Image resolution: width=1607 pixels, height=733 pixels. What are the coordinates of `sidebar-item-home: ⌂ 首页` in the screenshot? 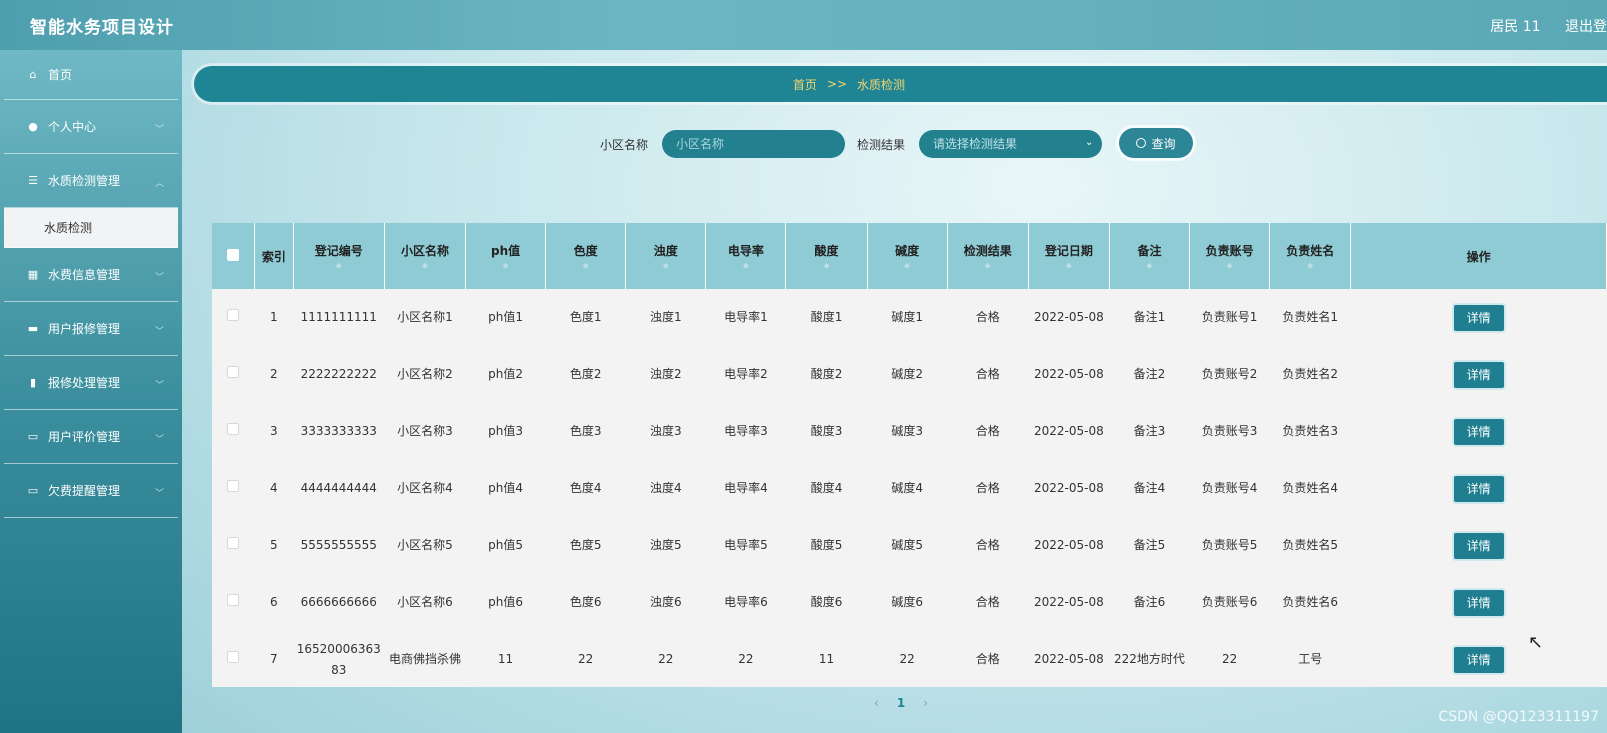 It's located at (91, 75).